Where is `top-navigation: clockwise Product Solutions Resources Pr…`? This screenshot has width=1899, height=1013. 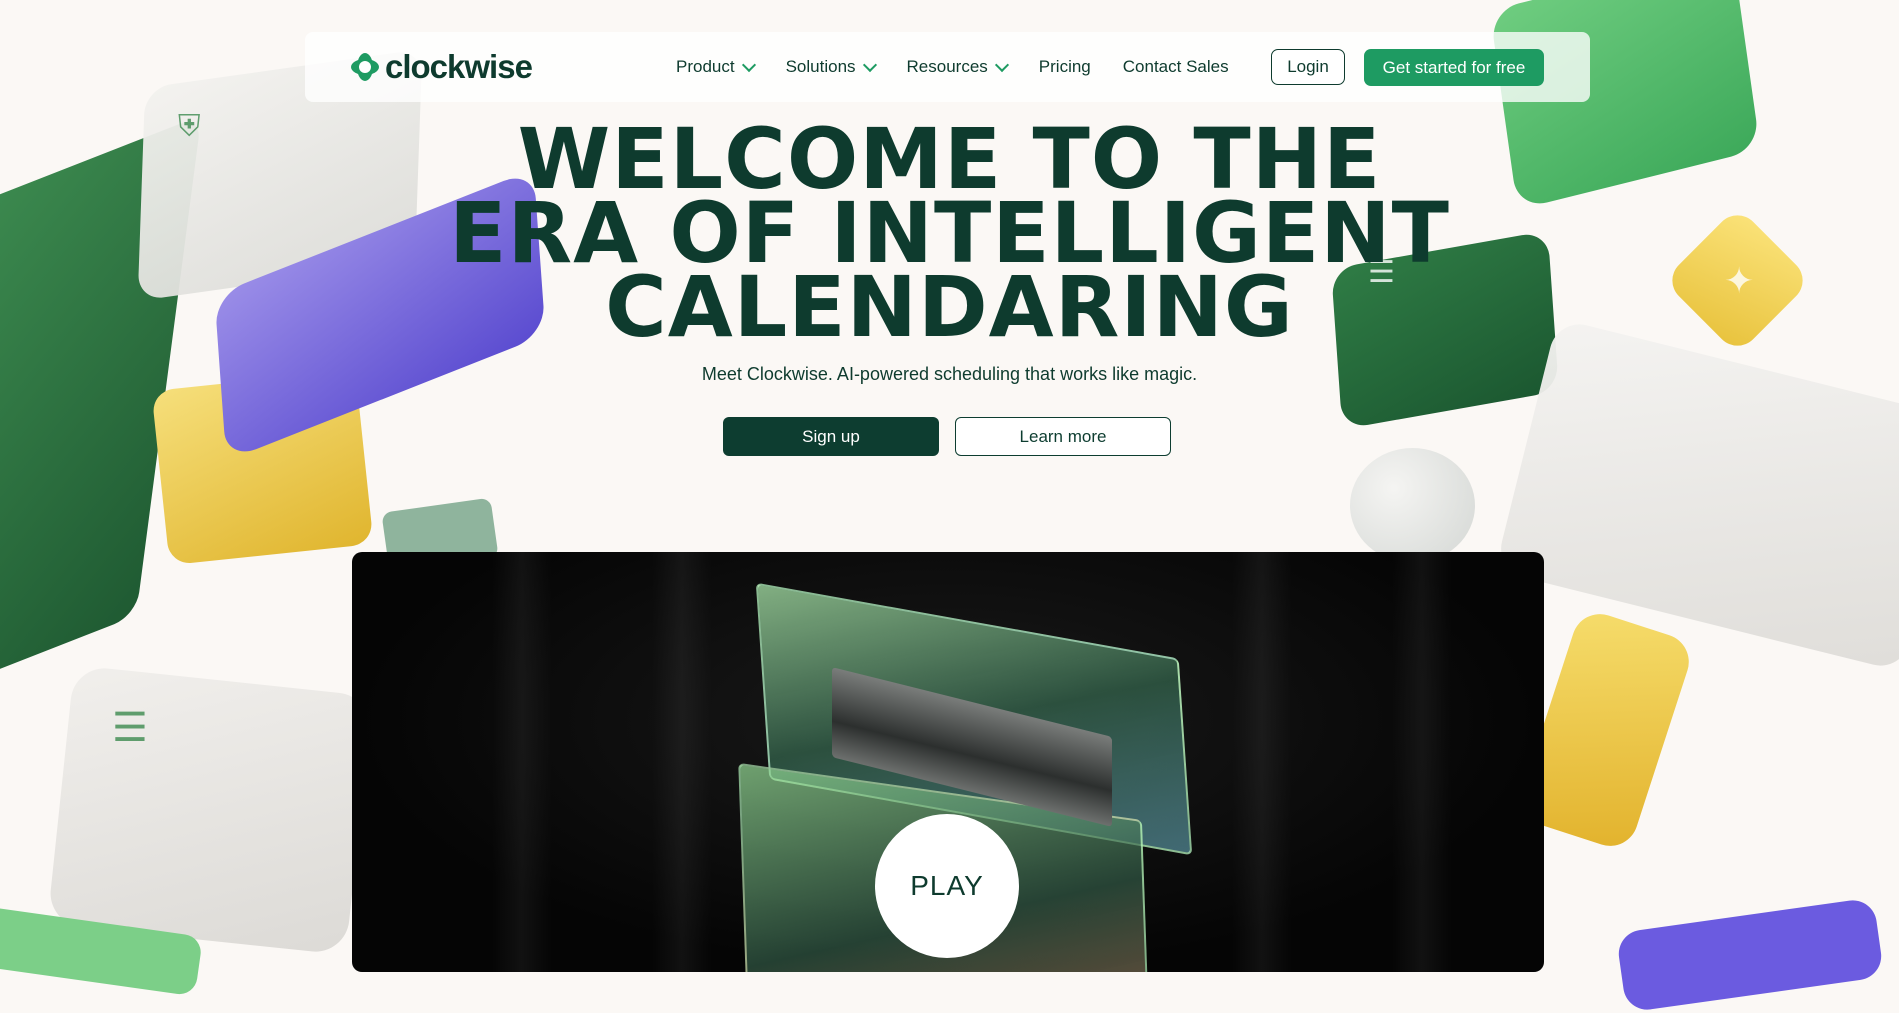 top-navigation: clockwise Product Solutions Resources Pr… is located at coordinates (947, 67).